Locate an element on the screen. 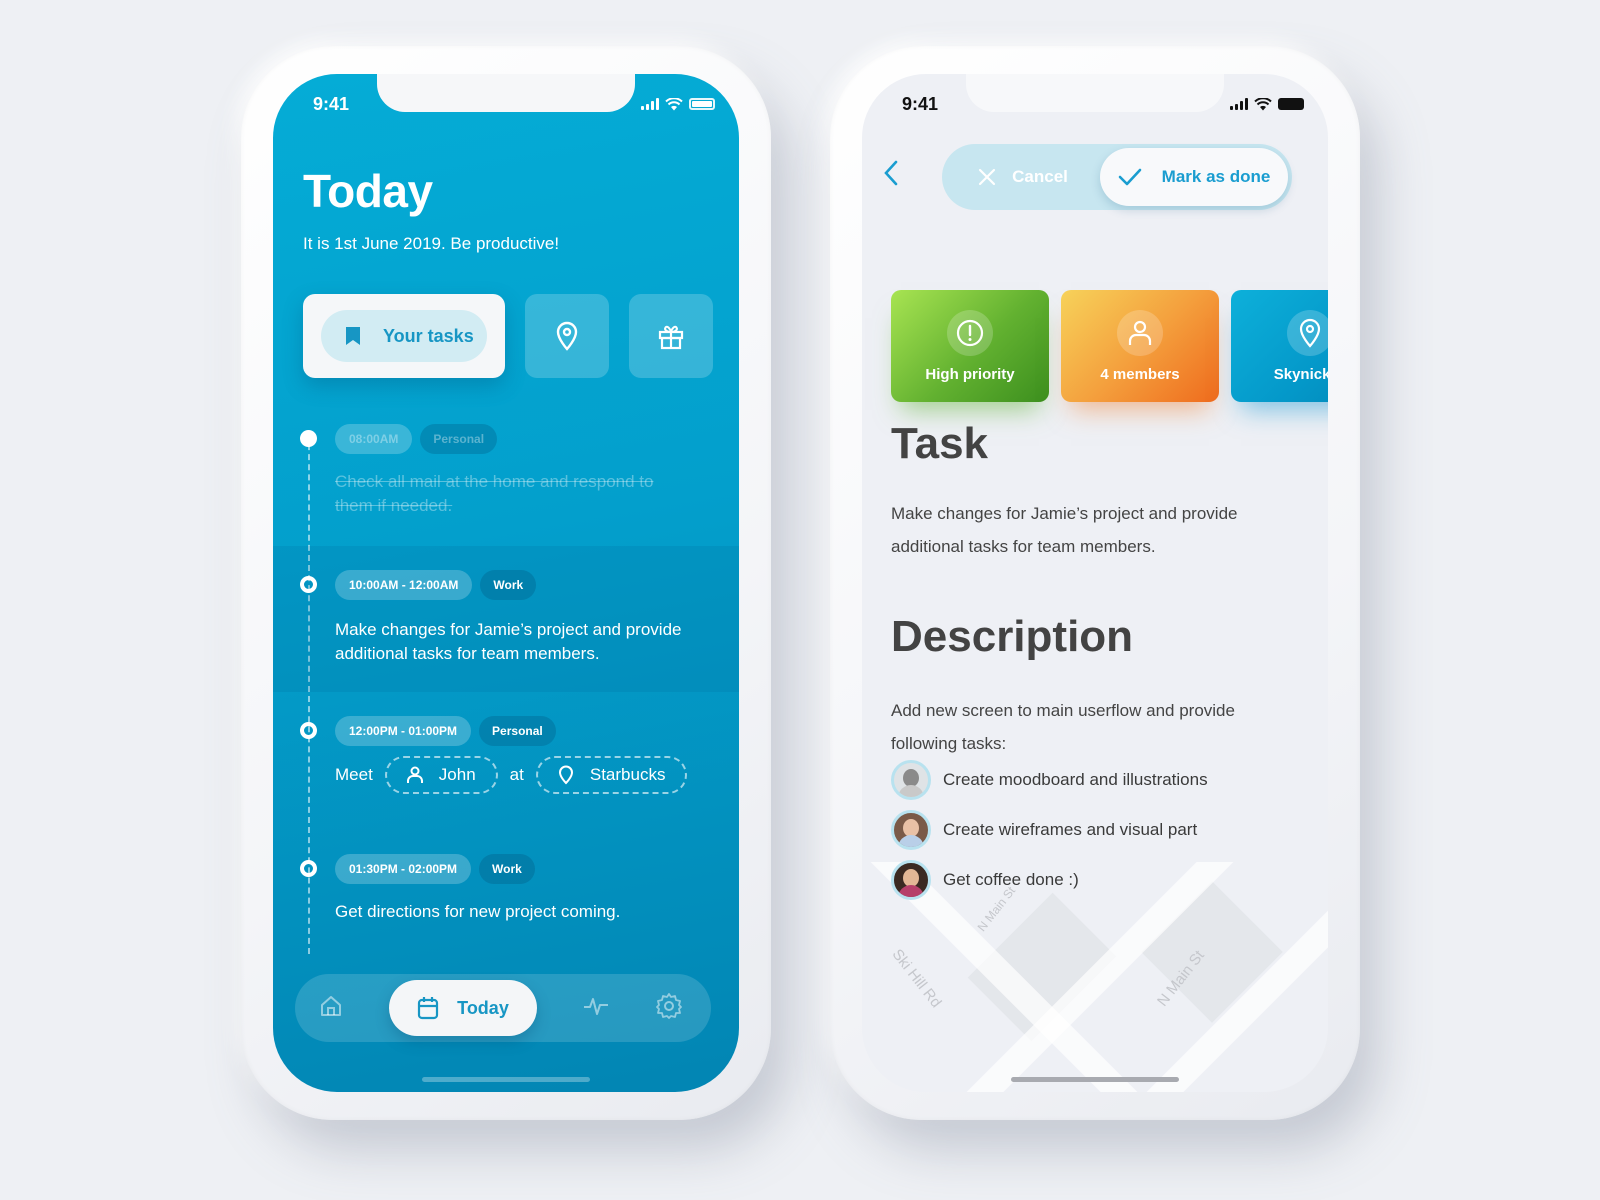 The height and width of the screenshot is (1200, 1600). bottom-nav: Today is located at coordinates (503, 1008).